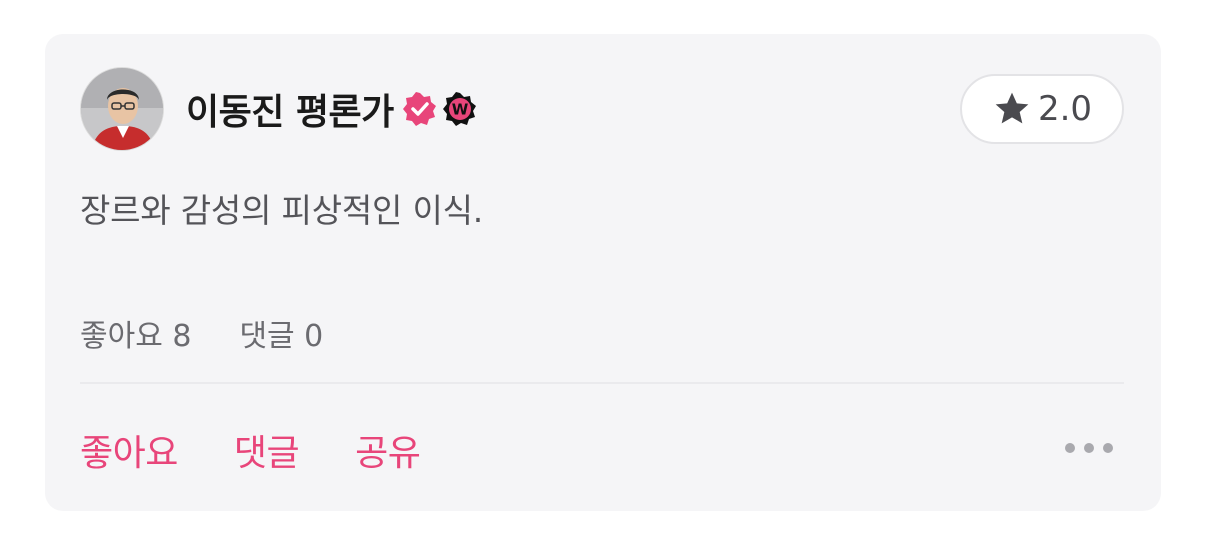  I want to click on divider, so click(602, 383).